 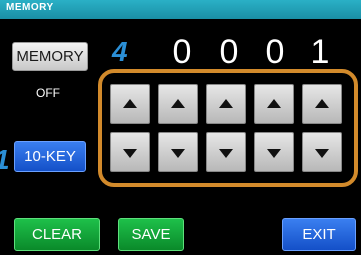 I want to click on digit-4: 1, so click(x=320, y=52).